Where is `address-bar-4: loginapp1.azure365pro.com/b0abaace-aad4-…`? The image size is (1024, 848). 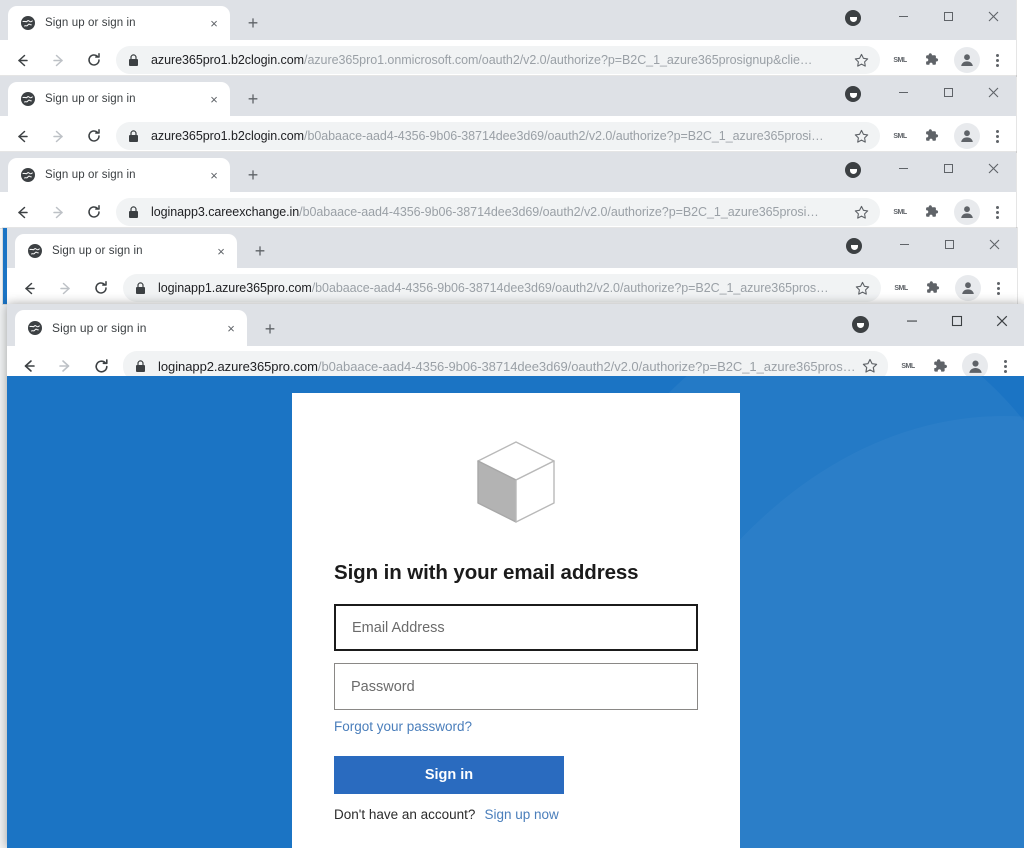 address-bar-4: loginapp1.azure365pro.com/b0abaace-aad4-… is located at coordinates (502, 288).